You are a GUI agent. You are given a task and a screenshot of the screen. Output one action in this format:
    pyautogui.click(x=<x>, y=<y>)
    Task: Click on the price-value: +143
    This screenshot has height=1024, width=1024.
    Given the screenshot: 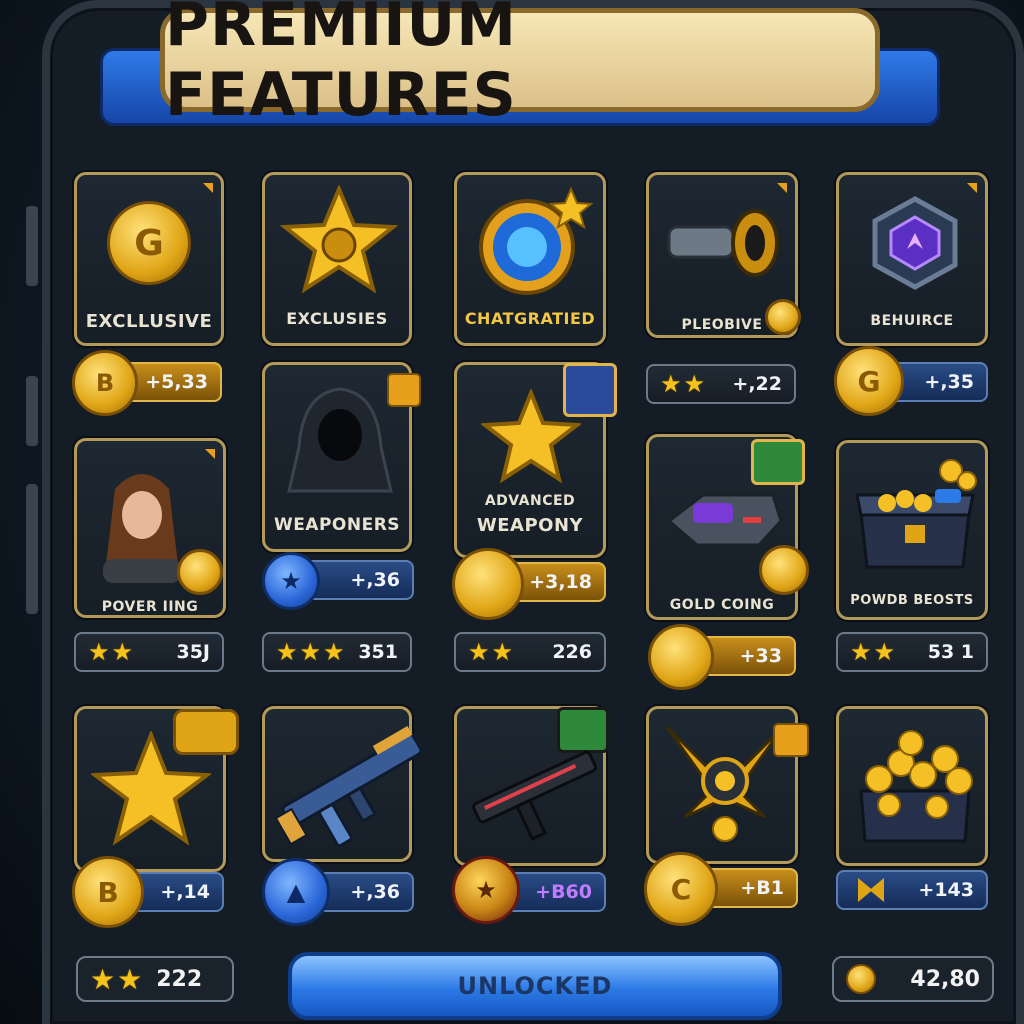 What is the action you would take?
    pyautogui.click(x=946, y=890)
    